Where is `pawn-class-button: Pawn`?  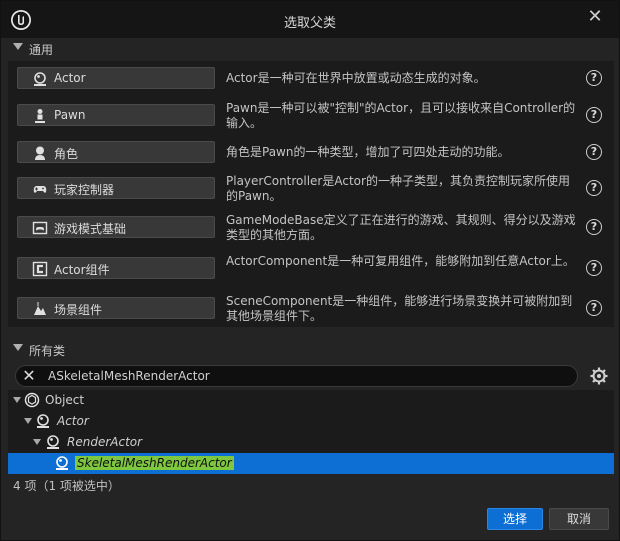 pawn-class-button: Pawn is located at coordinates (116, 115).